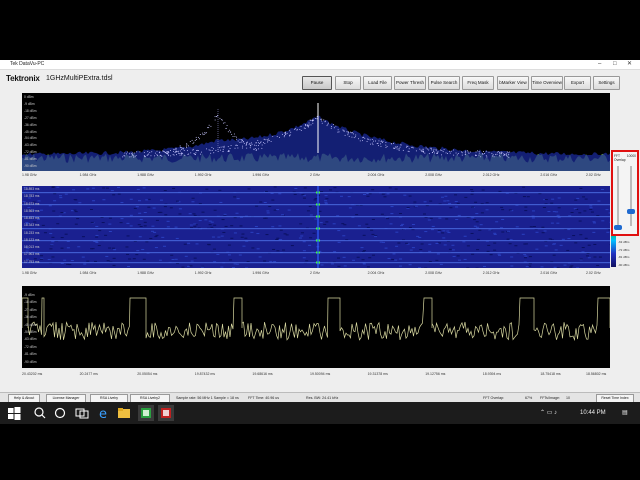 The height and width of the screenshot is (480, 640). Describe the element at coordinates (40, 413) in the screenshot. I see `search-icon` at that location.